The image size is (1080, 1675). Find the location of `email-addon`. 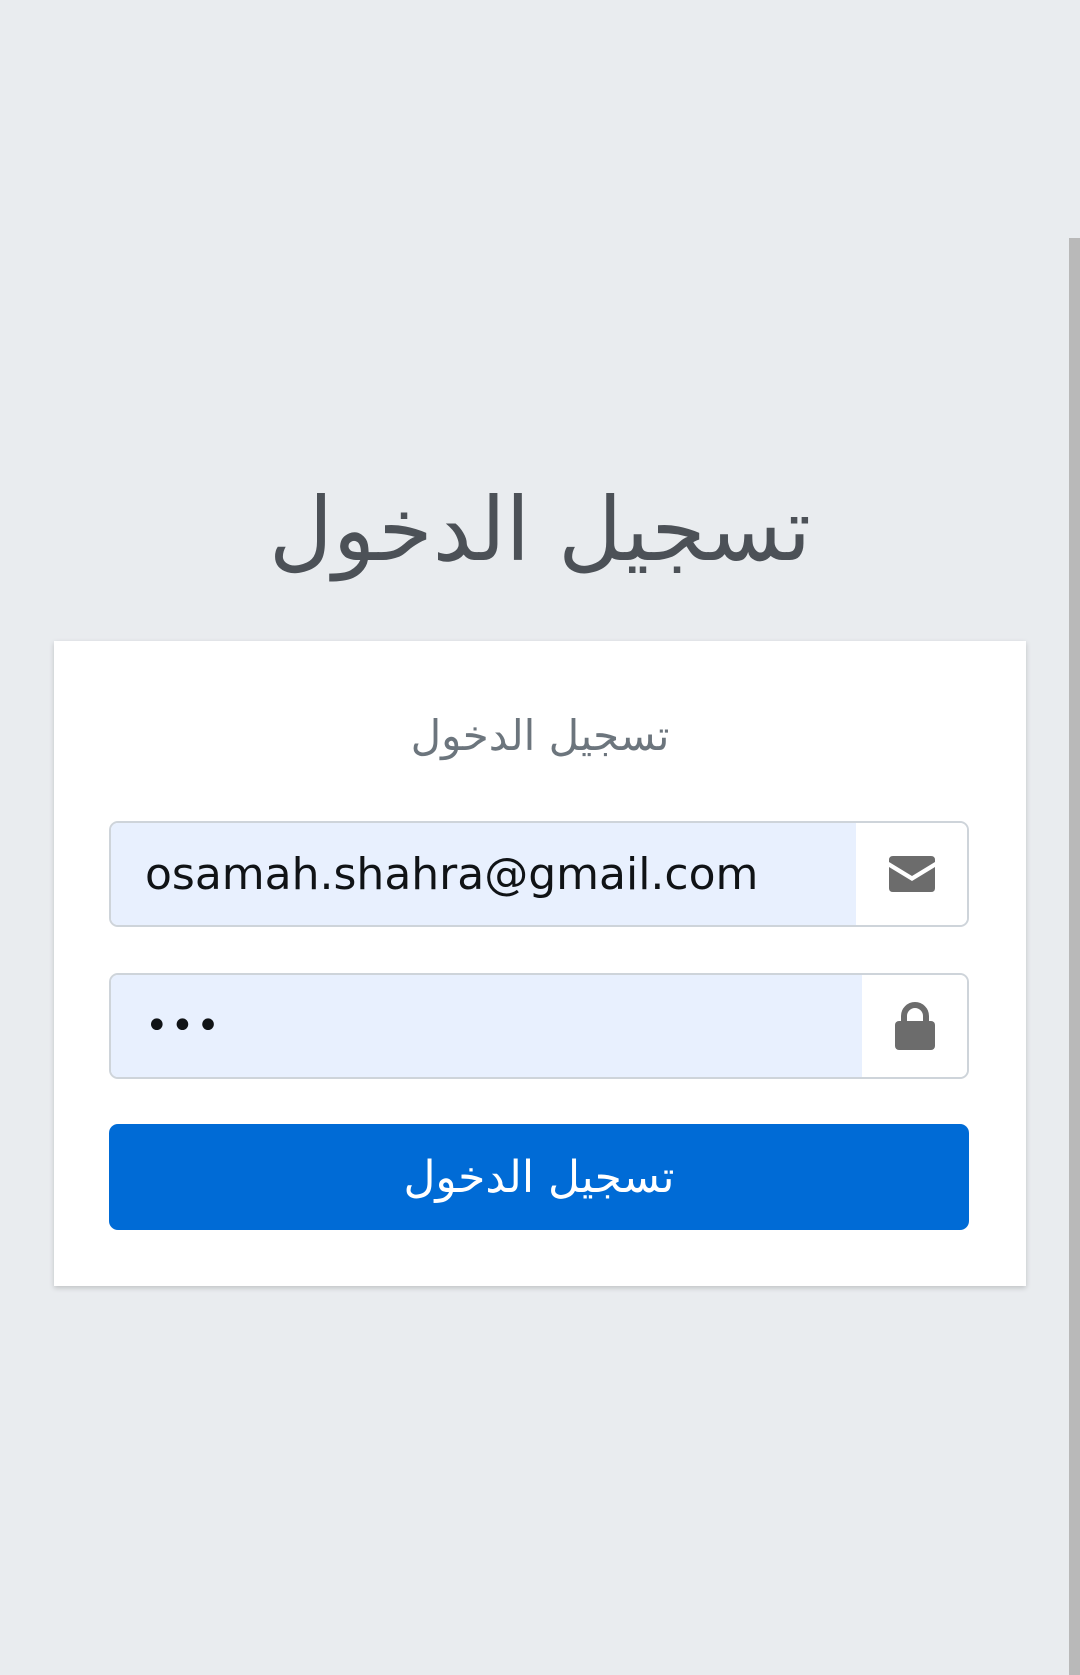

email-addon is located at coordinates (911, 874).